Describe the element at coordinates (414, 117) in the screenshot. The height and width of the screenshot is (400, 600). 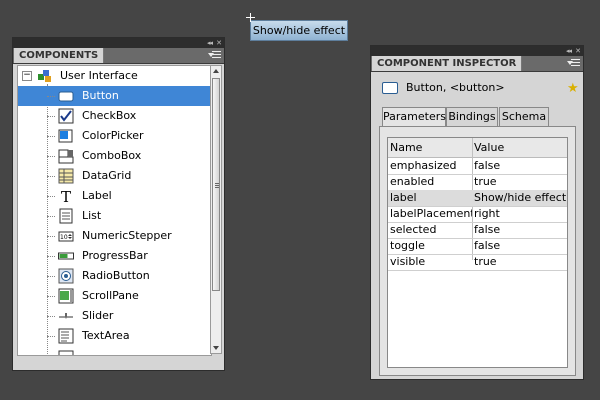
I see `tab-parameters: Parameters` at that location.